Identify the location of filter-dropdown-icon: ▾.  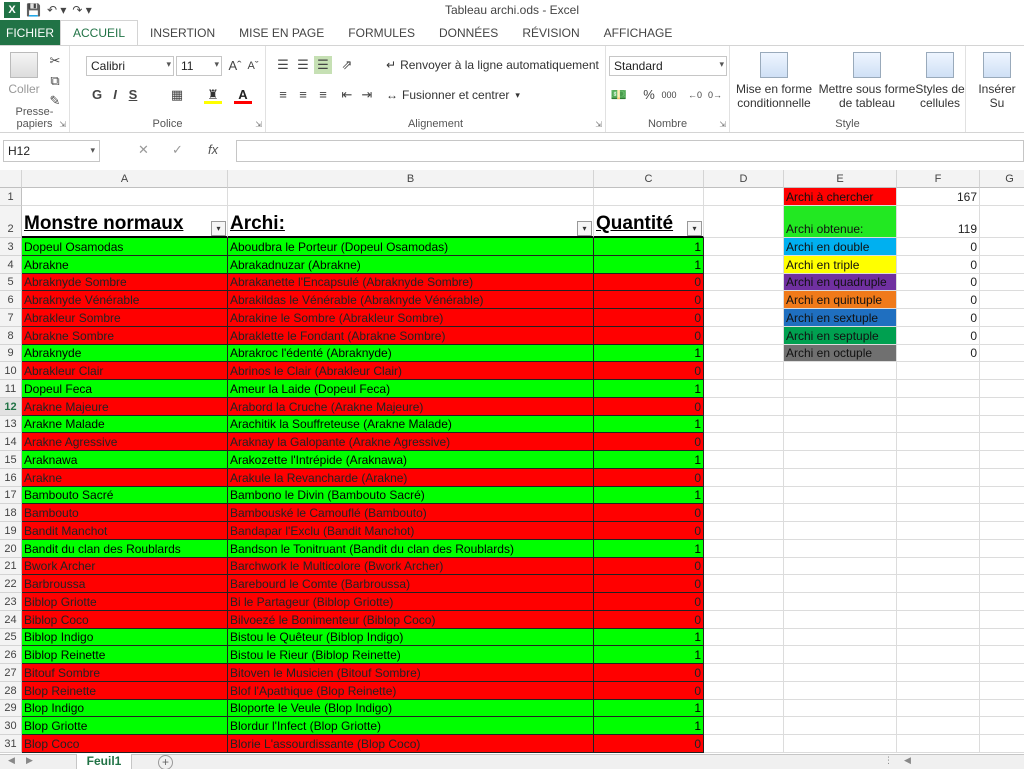
(584, 228).